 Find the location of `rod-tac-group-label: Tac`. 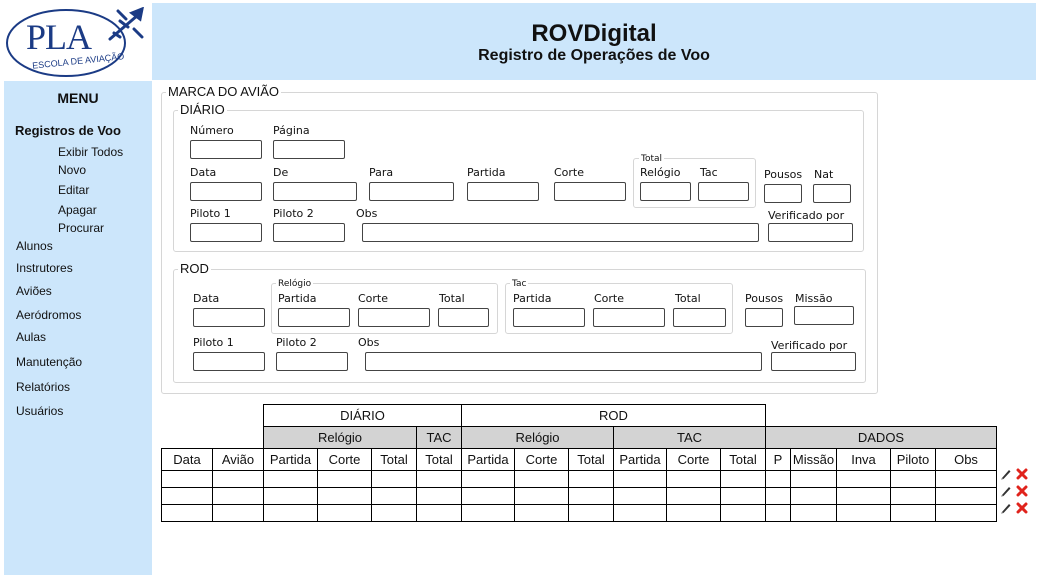

rod-tac-group-label: Tac is located at coordinates (519, 284).